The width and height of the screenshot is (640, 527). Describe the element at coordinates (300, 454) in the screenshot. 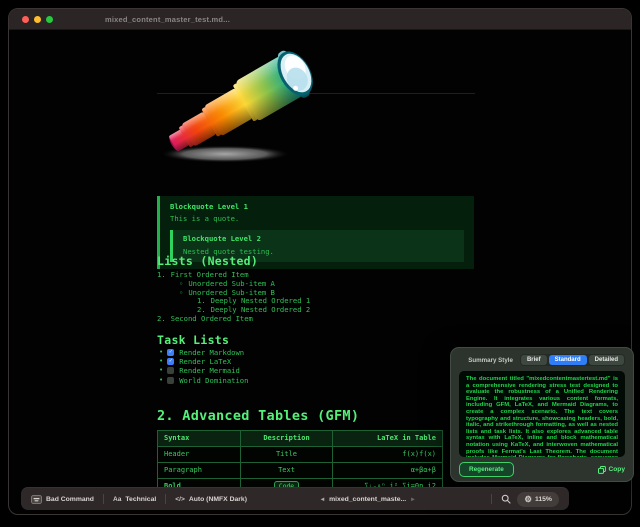

I see `table-row: Header Title f(x)f(x)` at that location.